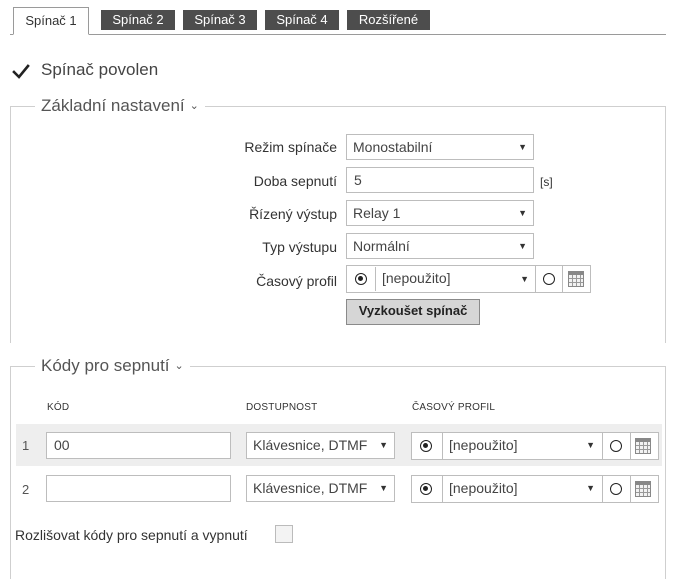  What do you see at coordinates (26, 445) in the screenshot?
I see `row-number: 1` at bounding box center [26, 445].